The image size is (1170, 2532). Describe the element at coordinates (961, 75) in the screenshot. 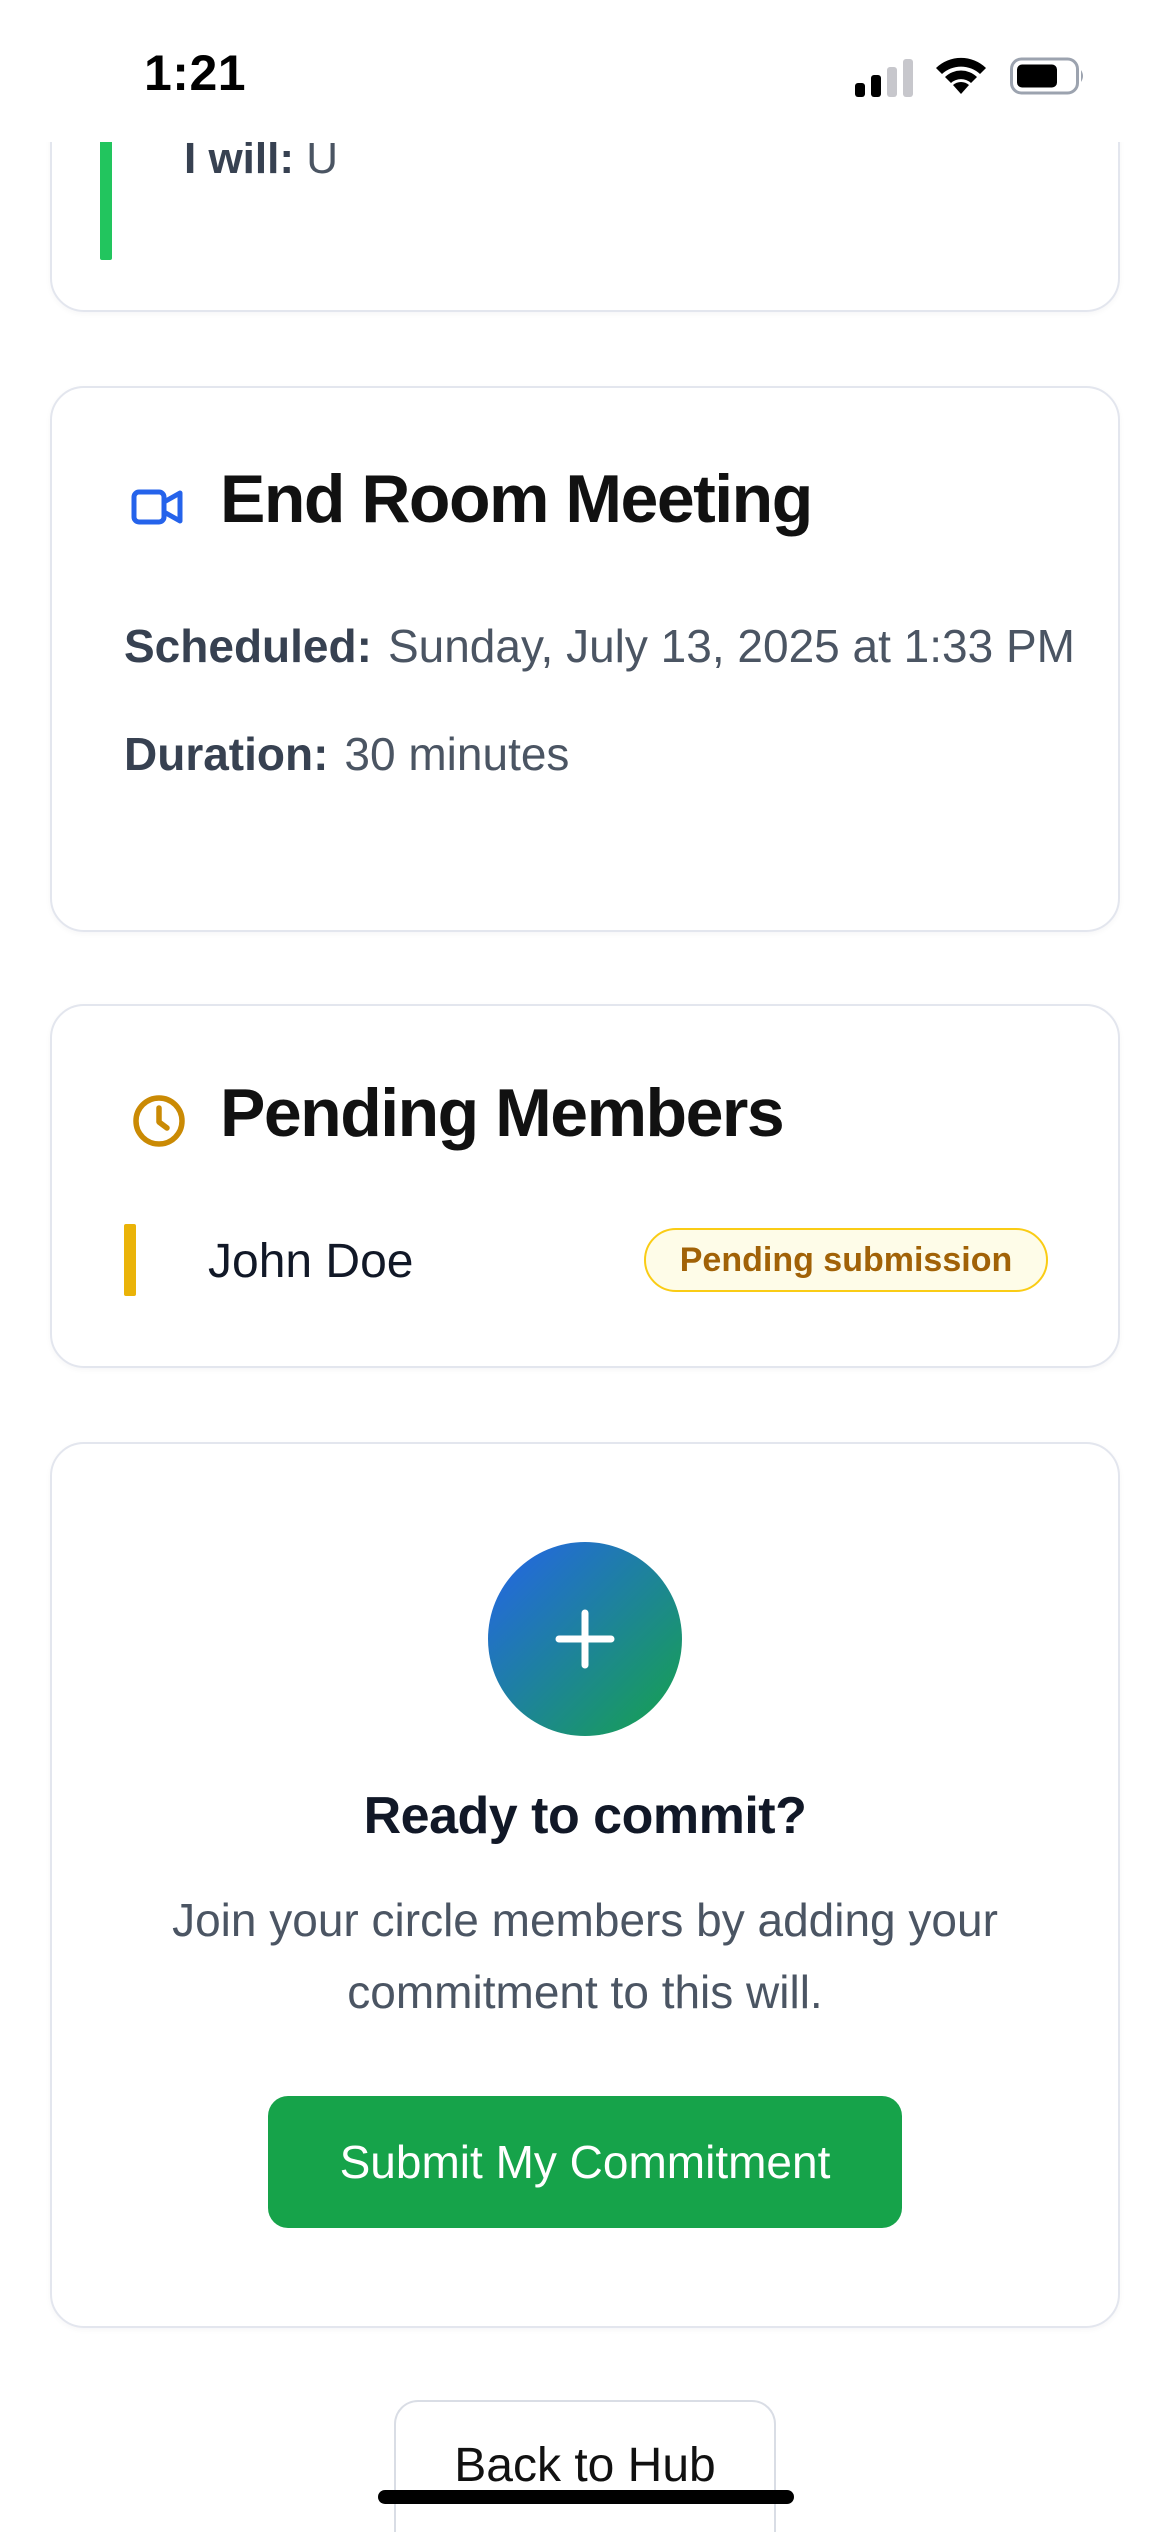

I see `wifi-icon` at that location.